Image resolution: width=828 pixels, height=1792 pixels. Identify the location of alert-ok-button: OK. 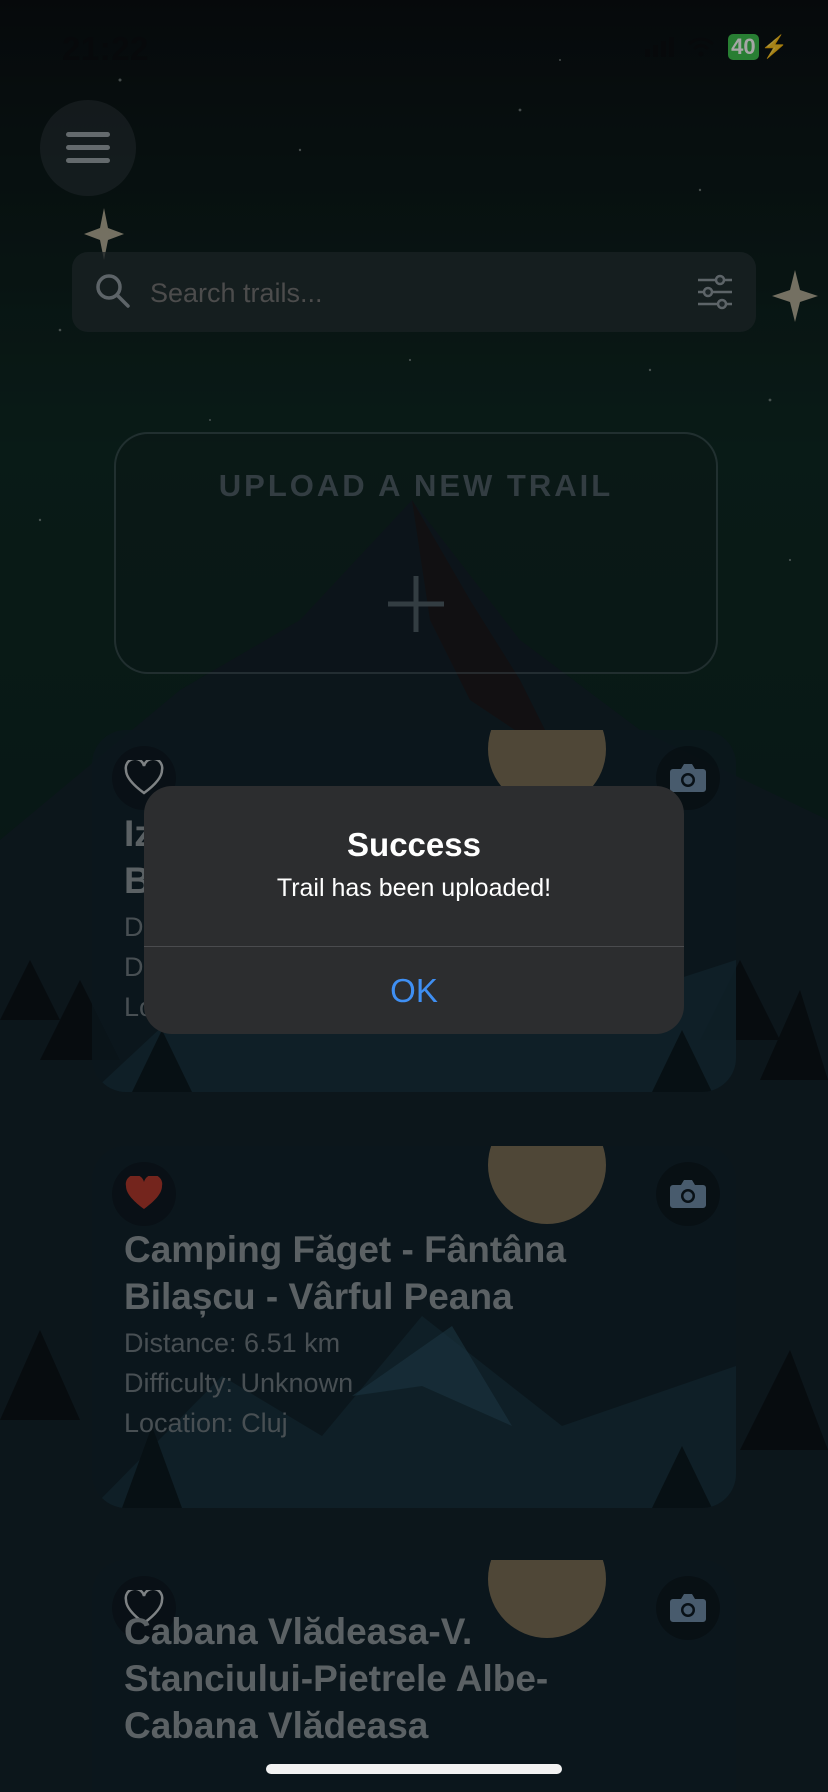
(414, 990).